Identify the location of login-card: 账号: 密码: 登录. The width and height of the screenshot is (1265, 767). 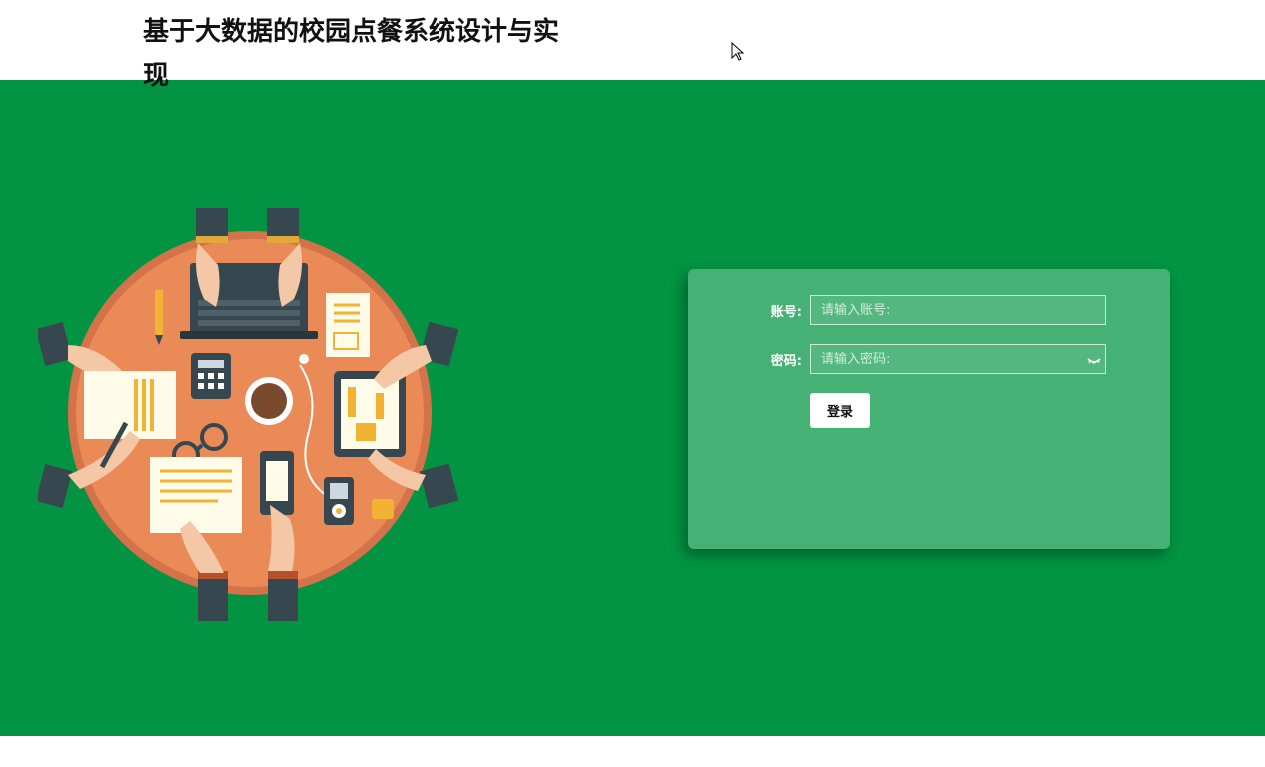
(929, 409).